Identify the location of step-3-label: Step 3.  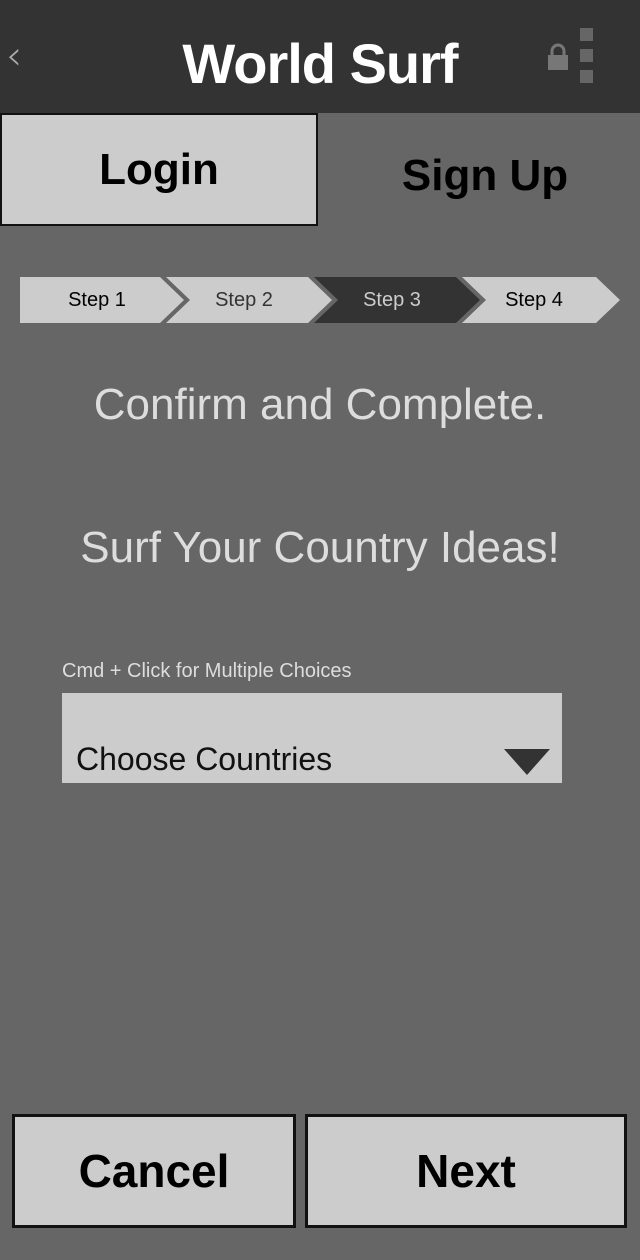
(392, 300).